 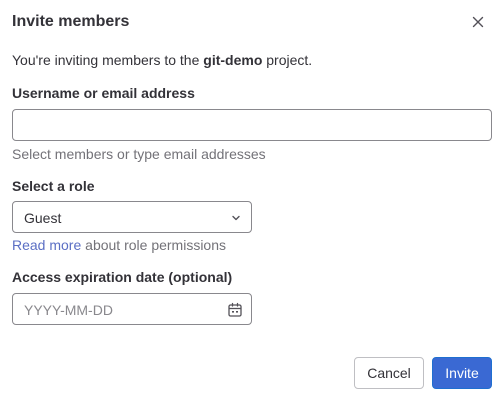 I want to click on intro-suffix: project., so click(x=287, y=60).